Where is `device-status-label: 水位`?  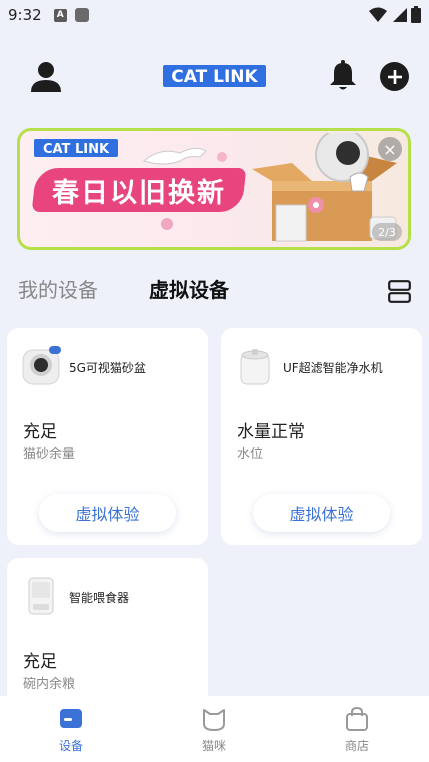 device-status-label: 水位 is located at coordinates (250, 454).